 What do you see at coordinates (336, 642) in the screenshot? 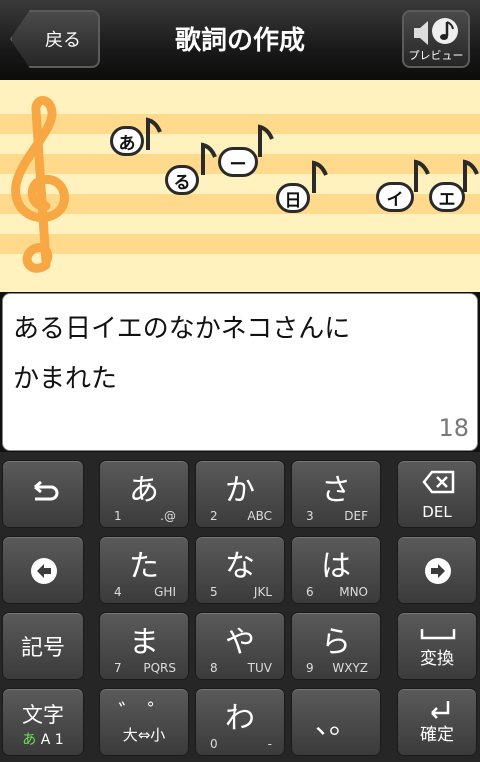
I see `key-main: ら` at bounding box center [336, 642].